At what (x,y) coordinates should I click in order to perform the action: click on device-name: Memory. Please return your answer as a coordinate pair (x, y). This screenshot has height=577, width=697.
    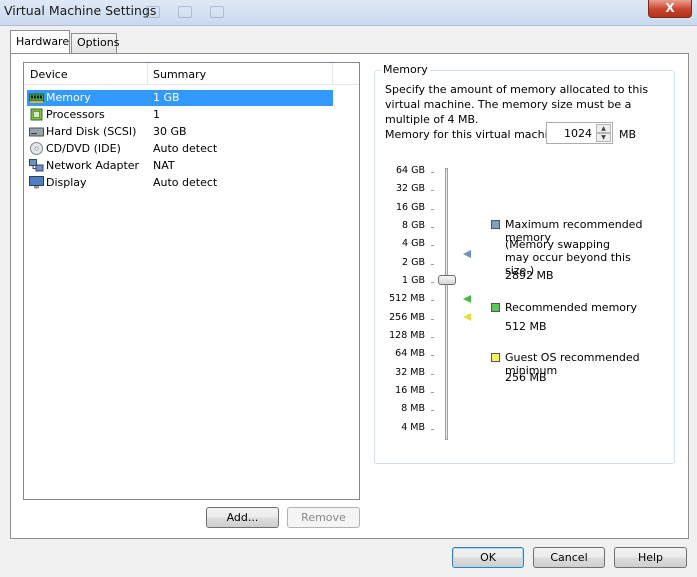
    Looking at the image, I should click on (68, 97).